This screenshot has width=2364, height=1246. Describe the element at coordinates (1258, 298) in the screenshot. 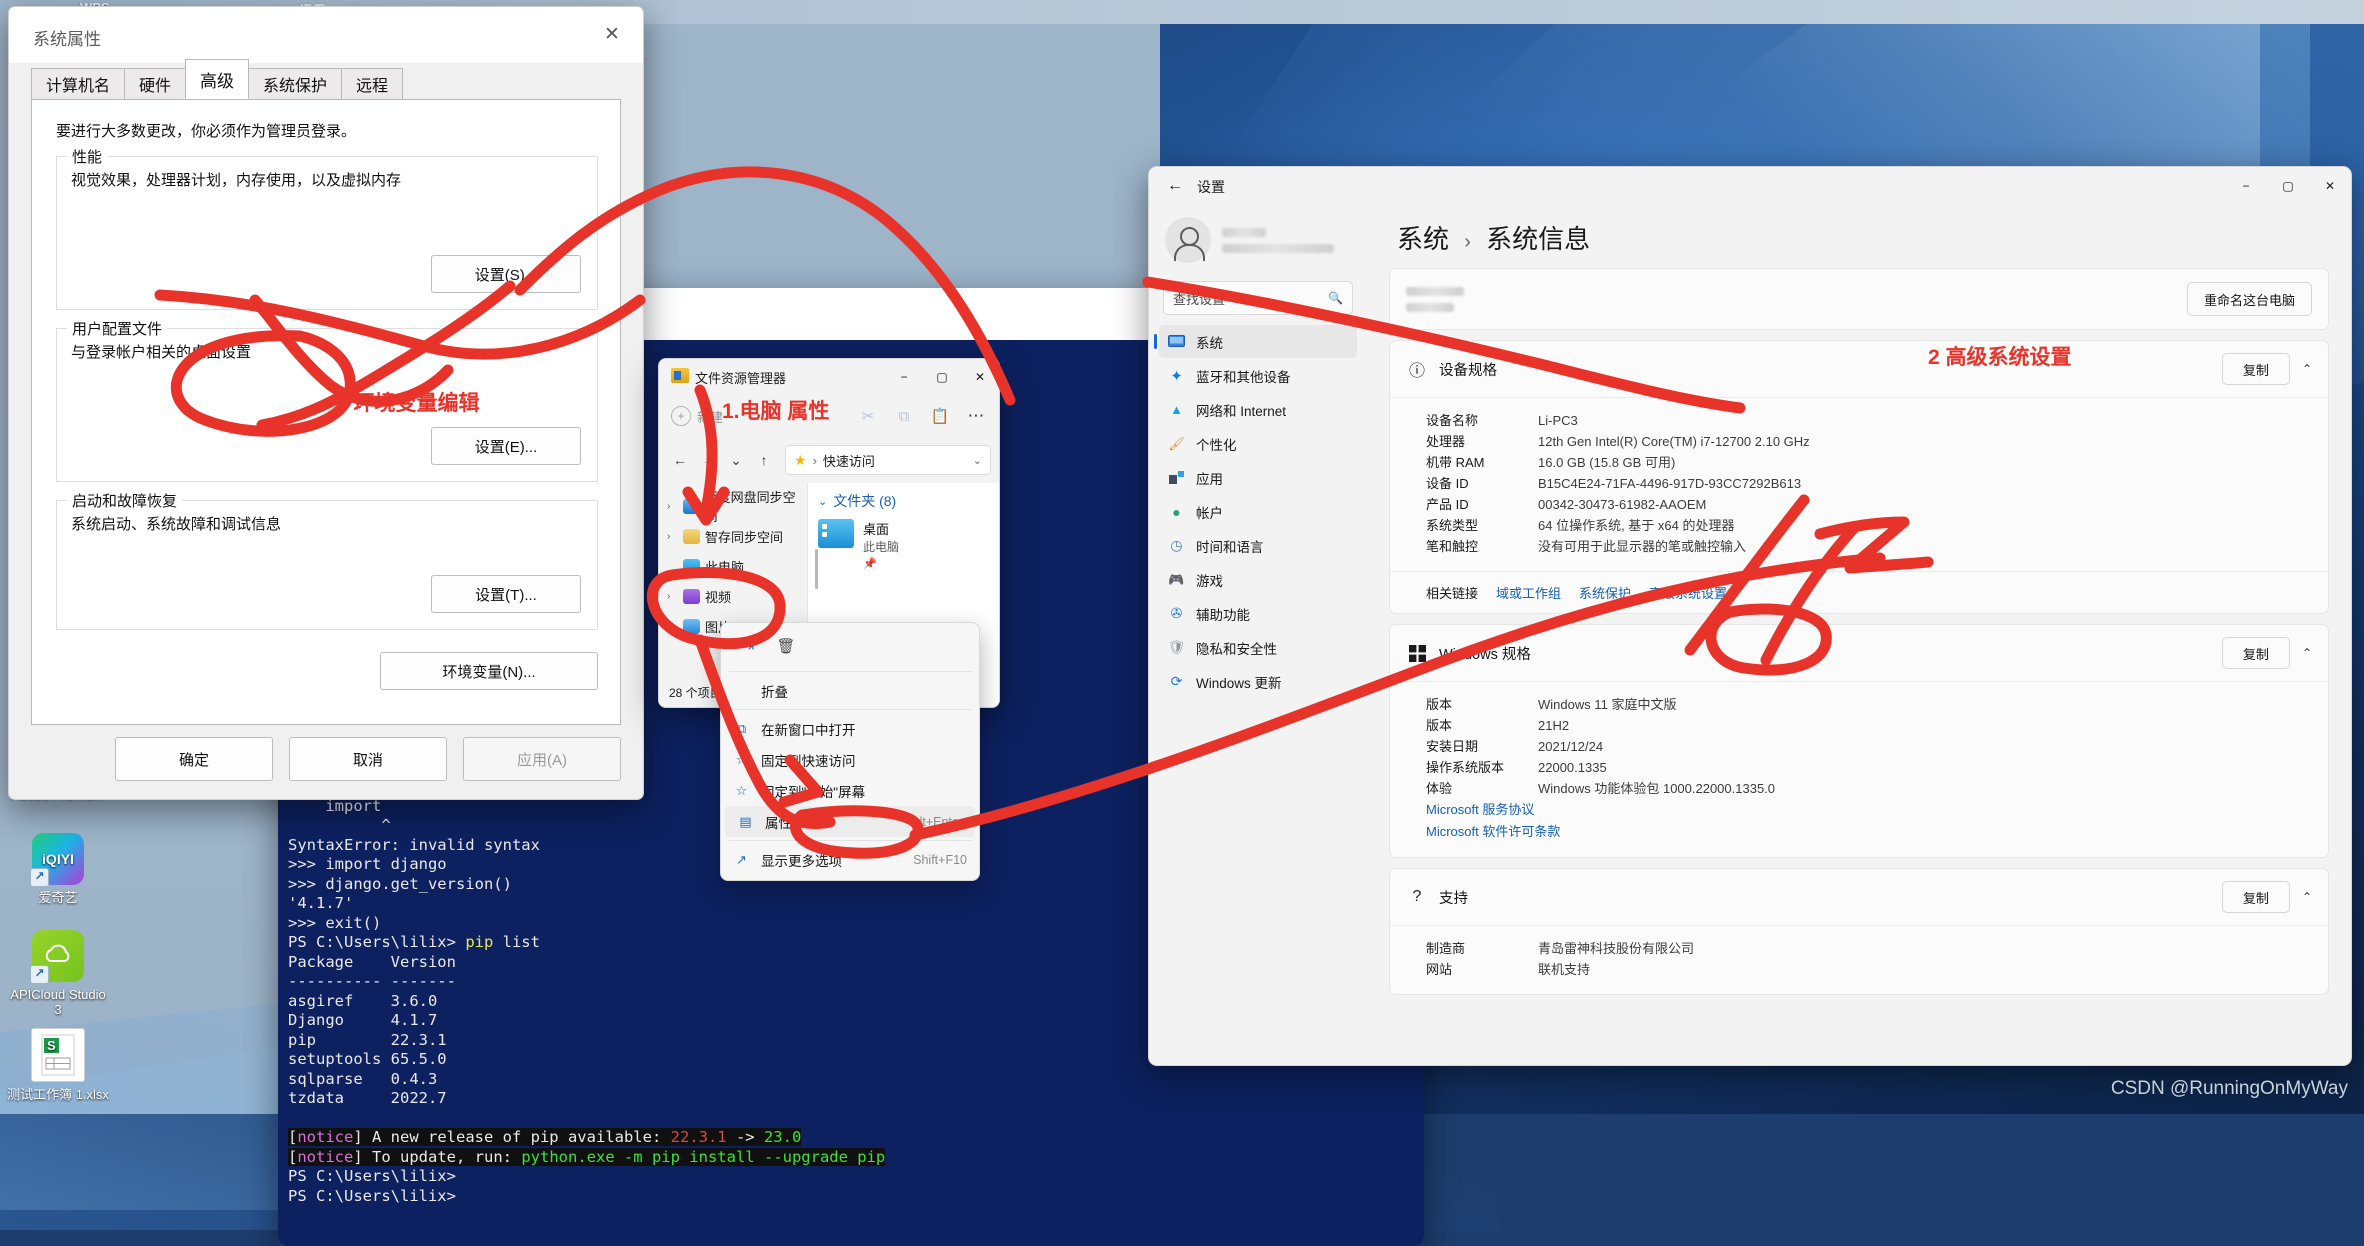

I see `search-input: 查找设置 🔍` at that location.